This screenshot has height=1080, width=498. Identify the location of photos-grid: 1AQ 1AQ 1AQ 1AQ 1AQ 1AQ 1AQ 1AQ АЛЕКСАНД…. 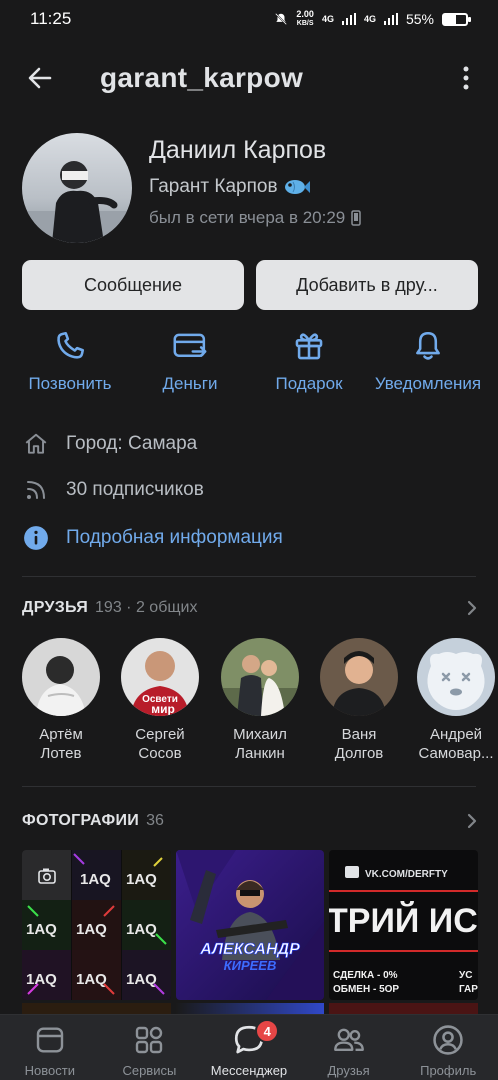
(250, 935).